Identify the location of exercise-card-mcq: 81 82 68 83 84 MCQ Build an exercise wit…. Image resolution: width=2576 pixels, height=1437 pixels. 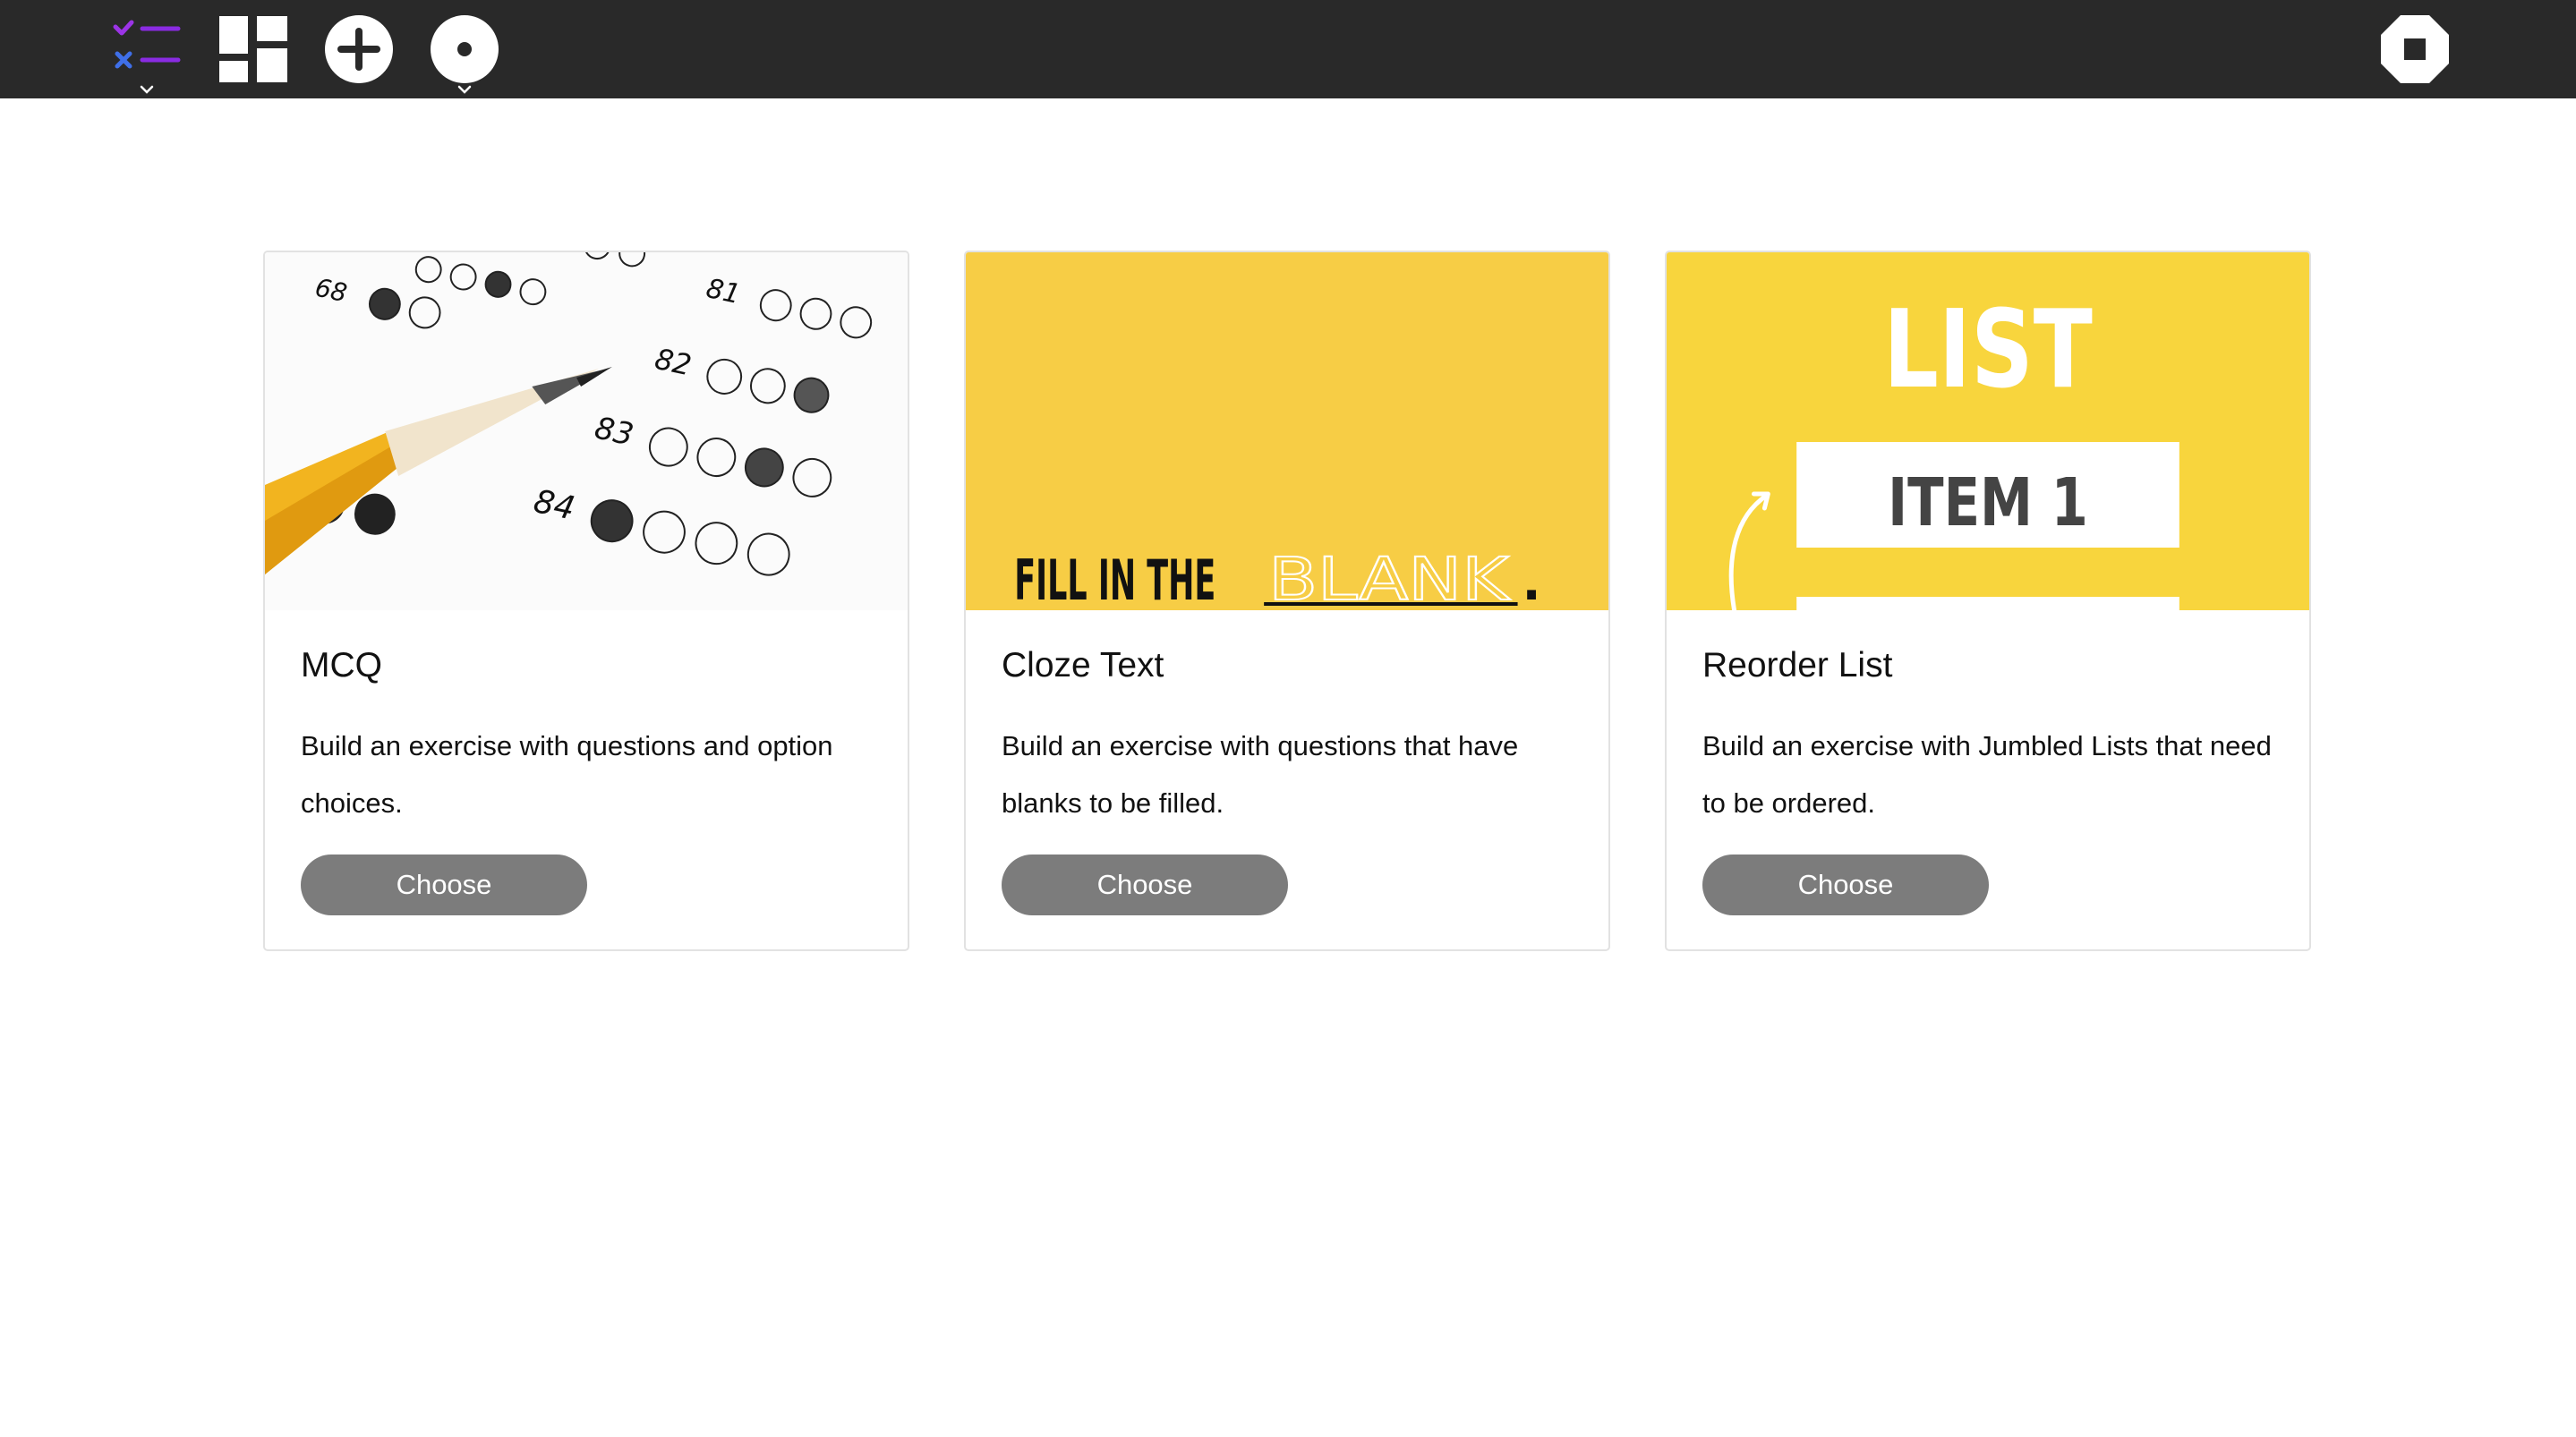
(586, 601).